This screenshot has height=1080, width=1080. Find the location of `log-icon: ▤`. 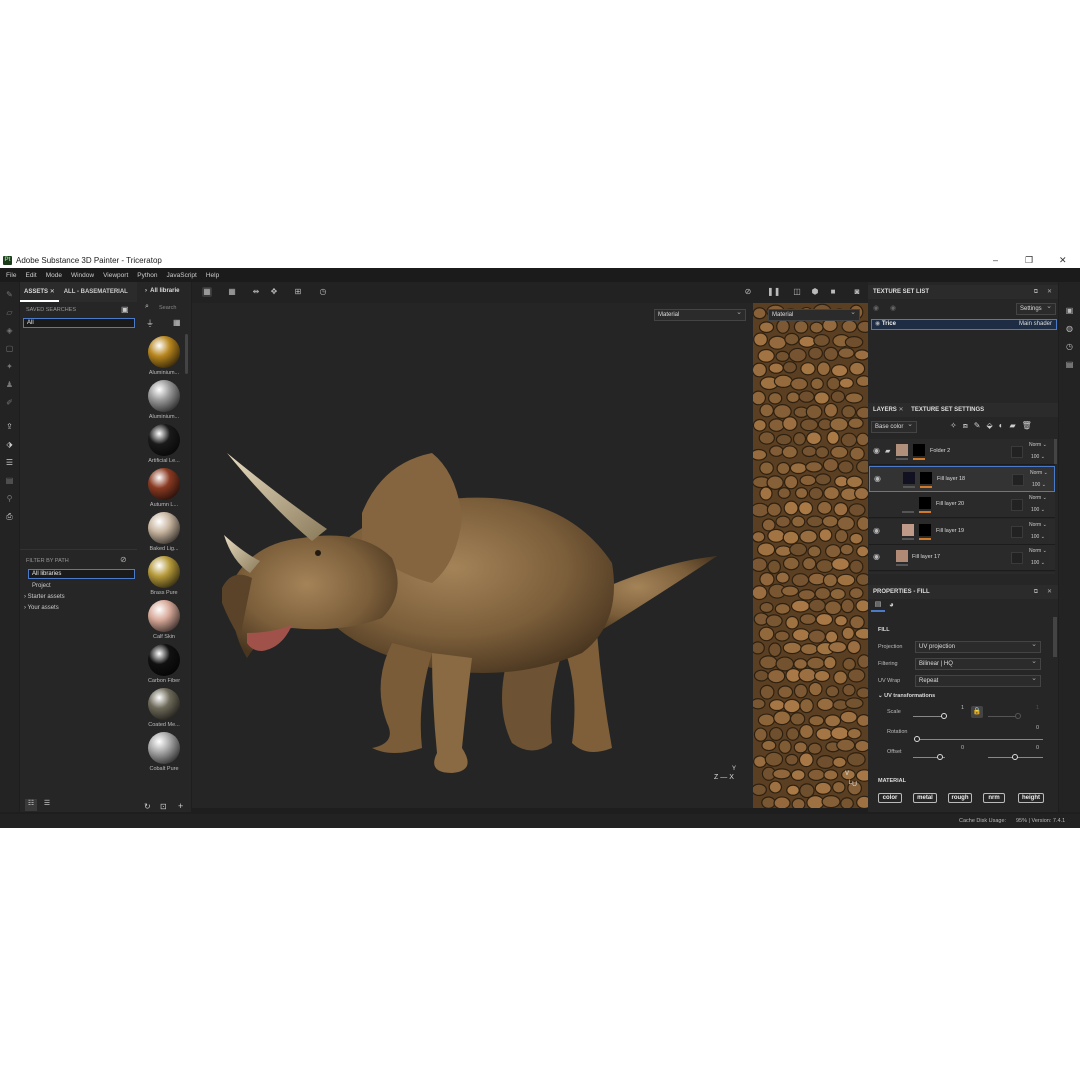

log-icon: ▤ is located at coordinates (1069, 364).